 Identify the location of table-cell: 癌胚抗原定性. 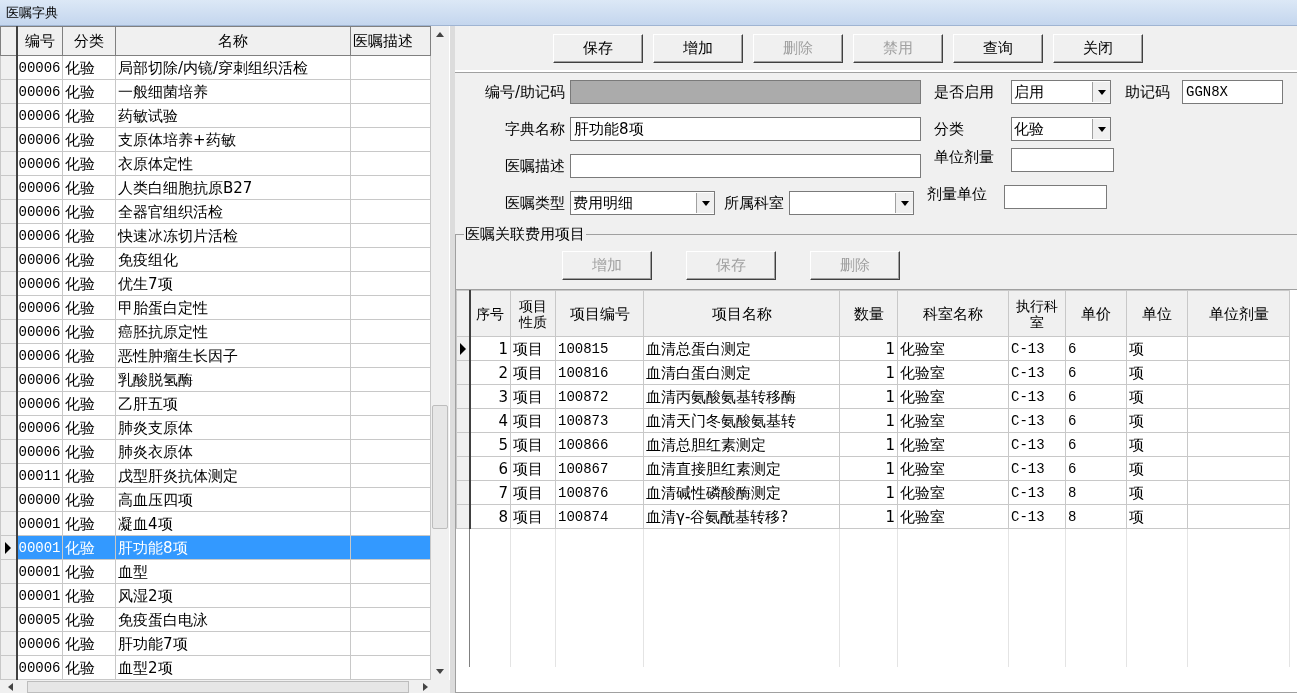
(233, 331).